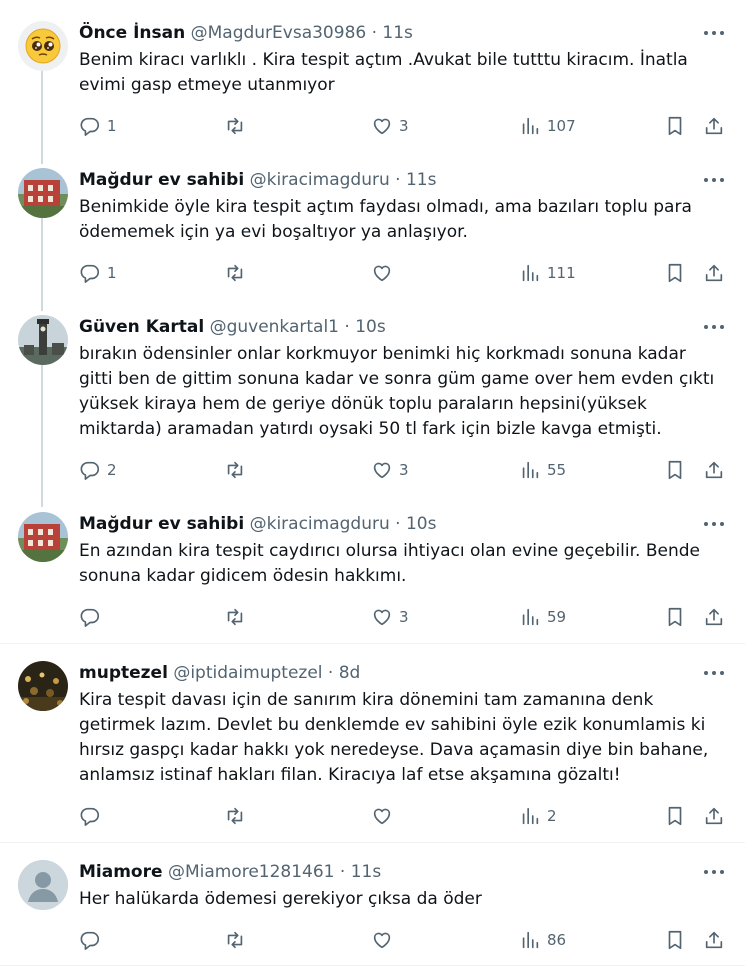 This screenshot has height=971, width=745. Describe the element at coordinates (561, 273) in the screenshot. I see `view-count: 111` at that location.